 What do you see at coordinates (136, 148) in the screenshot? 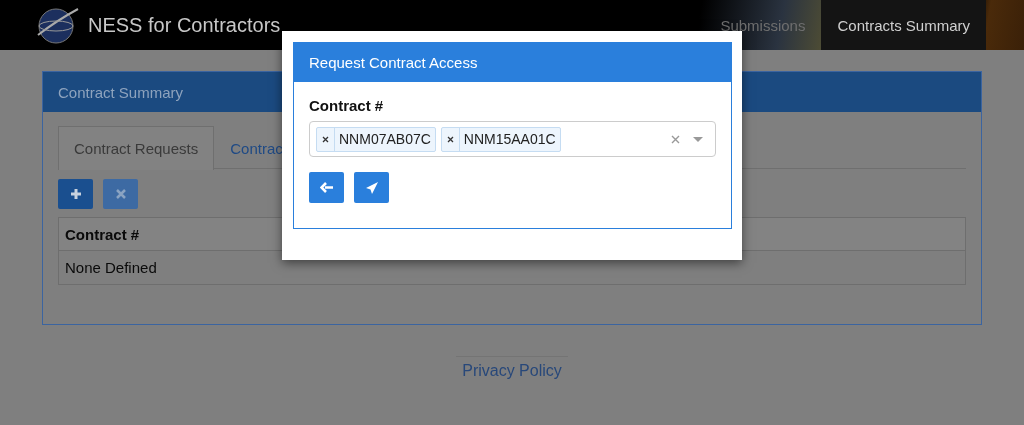
I see `tab: Contract Requests` at bounding box center [136, 148].